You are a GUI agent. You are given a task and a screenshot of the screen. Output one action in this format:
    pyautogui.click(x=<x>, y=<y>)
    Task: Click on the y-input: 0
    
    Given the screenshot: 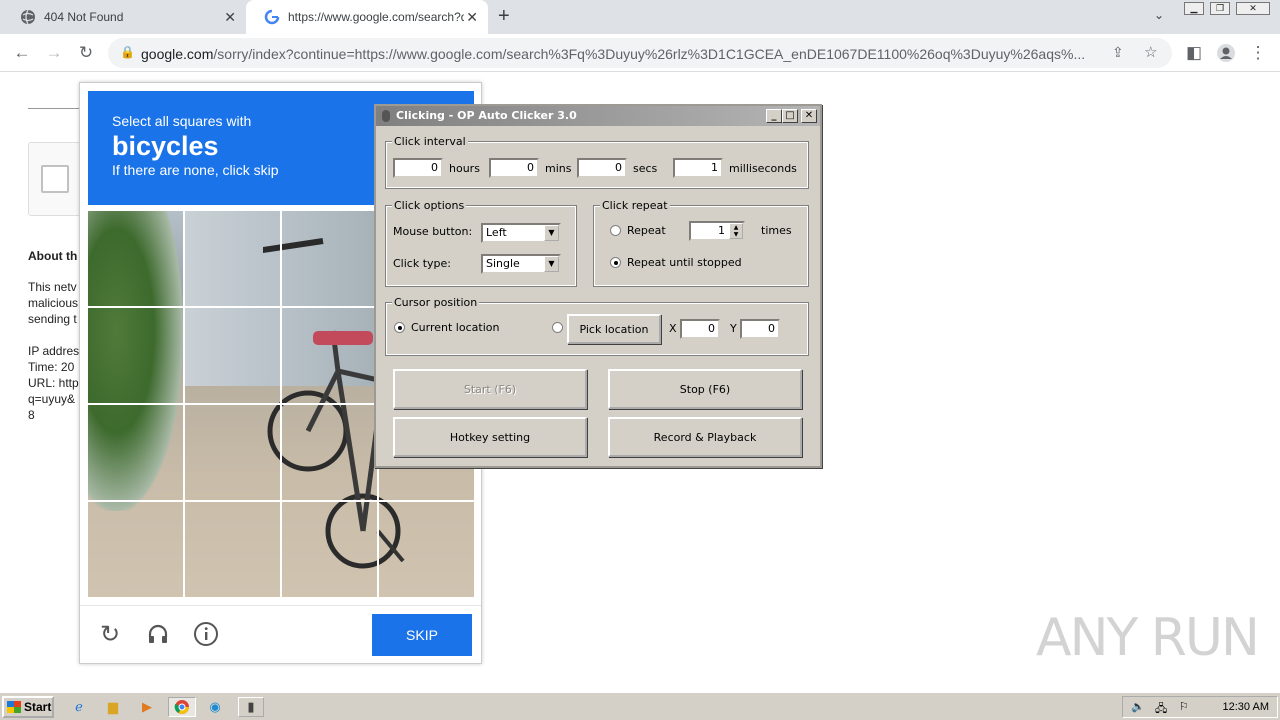 What is the action you would take?
    pyautogui.click(x=760, y=329)
    